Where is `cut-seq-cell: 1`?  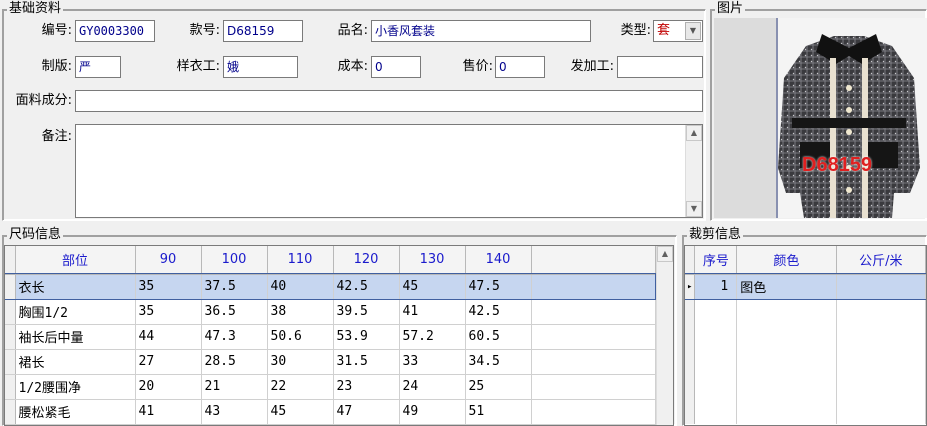 cut-seq-cell: 1 is located at coordinates (716, 287).